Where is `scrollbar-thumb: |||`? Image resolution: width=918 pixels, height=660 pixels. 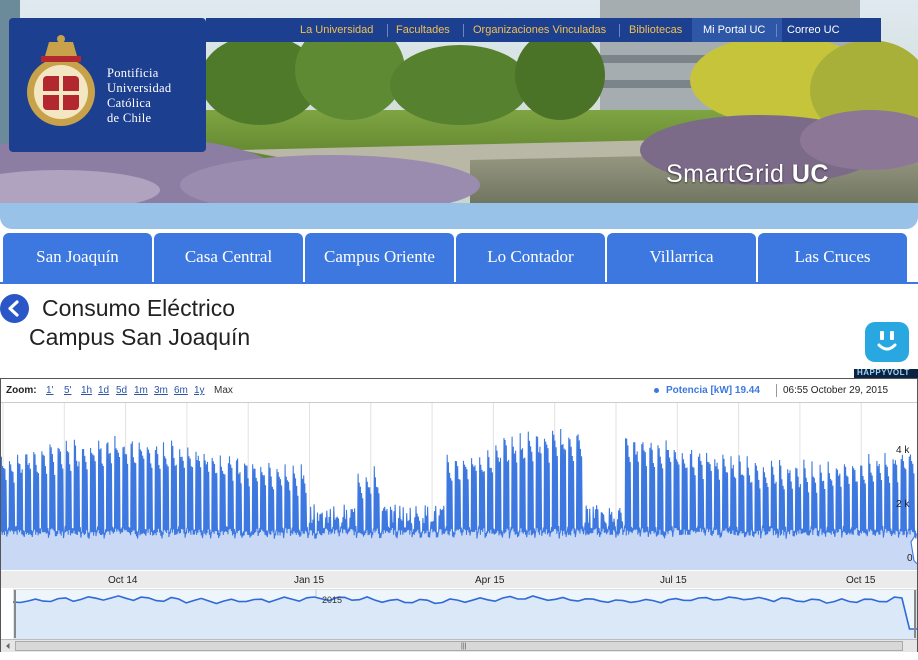 scrollbar-thumb: ||| is located at coordinates (459, 646).